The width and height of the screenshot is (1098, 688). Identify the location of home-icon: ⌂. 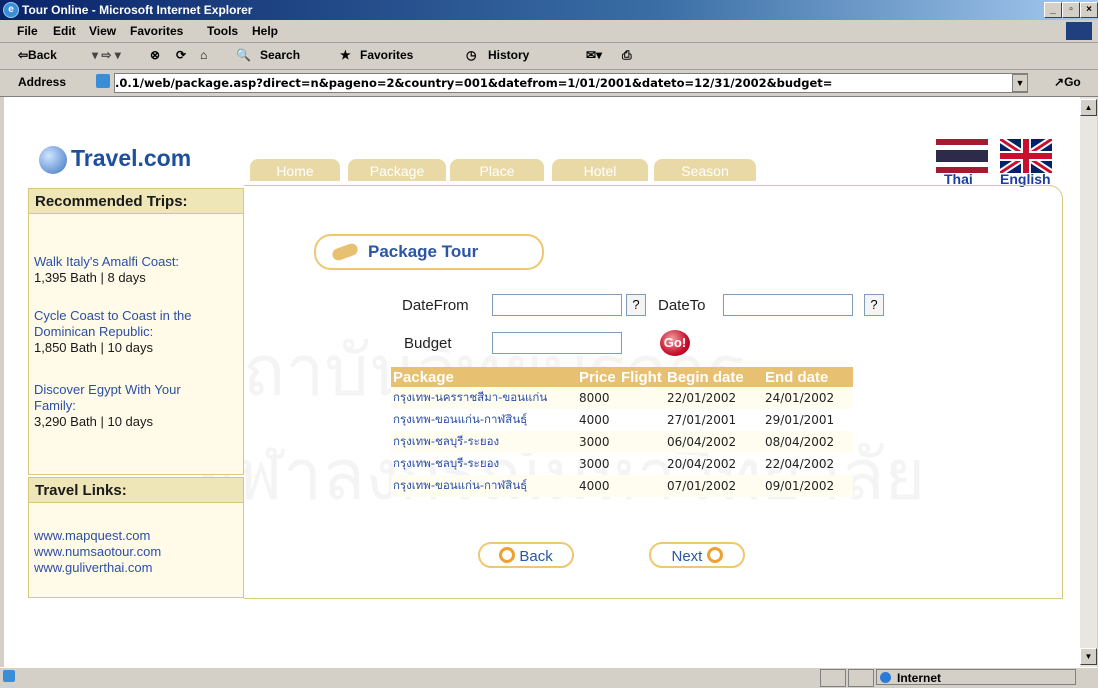
(203, 55).